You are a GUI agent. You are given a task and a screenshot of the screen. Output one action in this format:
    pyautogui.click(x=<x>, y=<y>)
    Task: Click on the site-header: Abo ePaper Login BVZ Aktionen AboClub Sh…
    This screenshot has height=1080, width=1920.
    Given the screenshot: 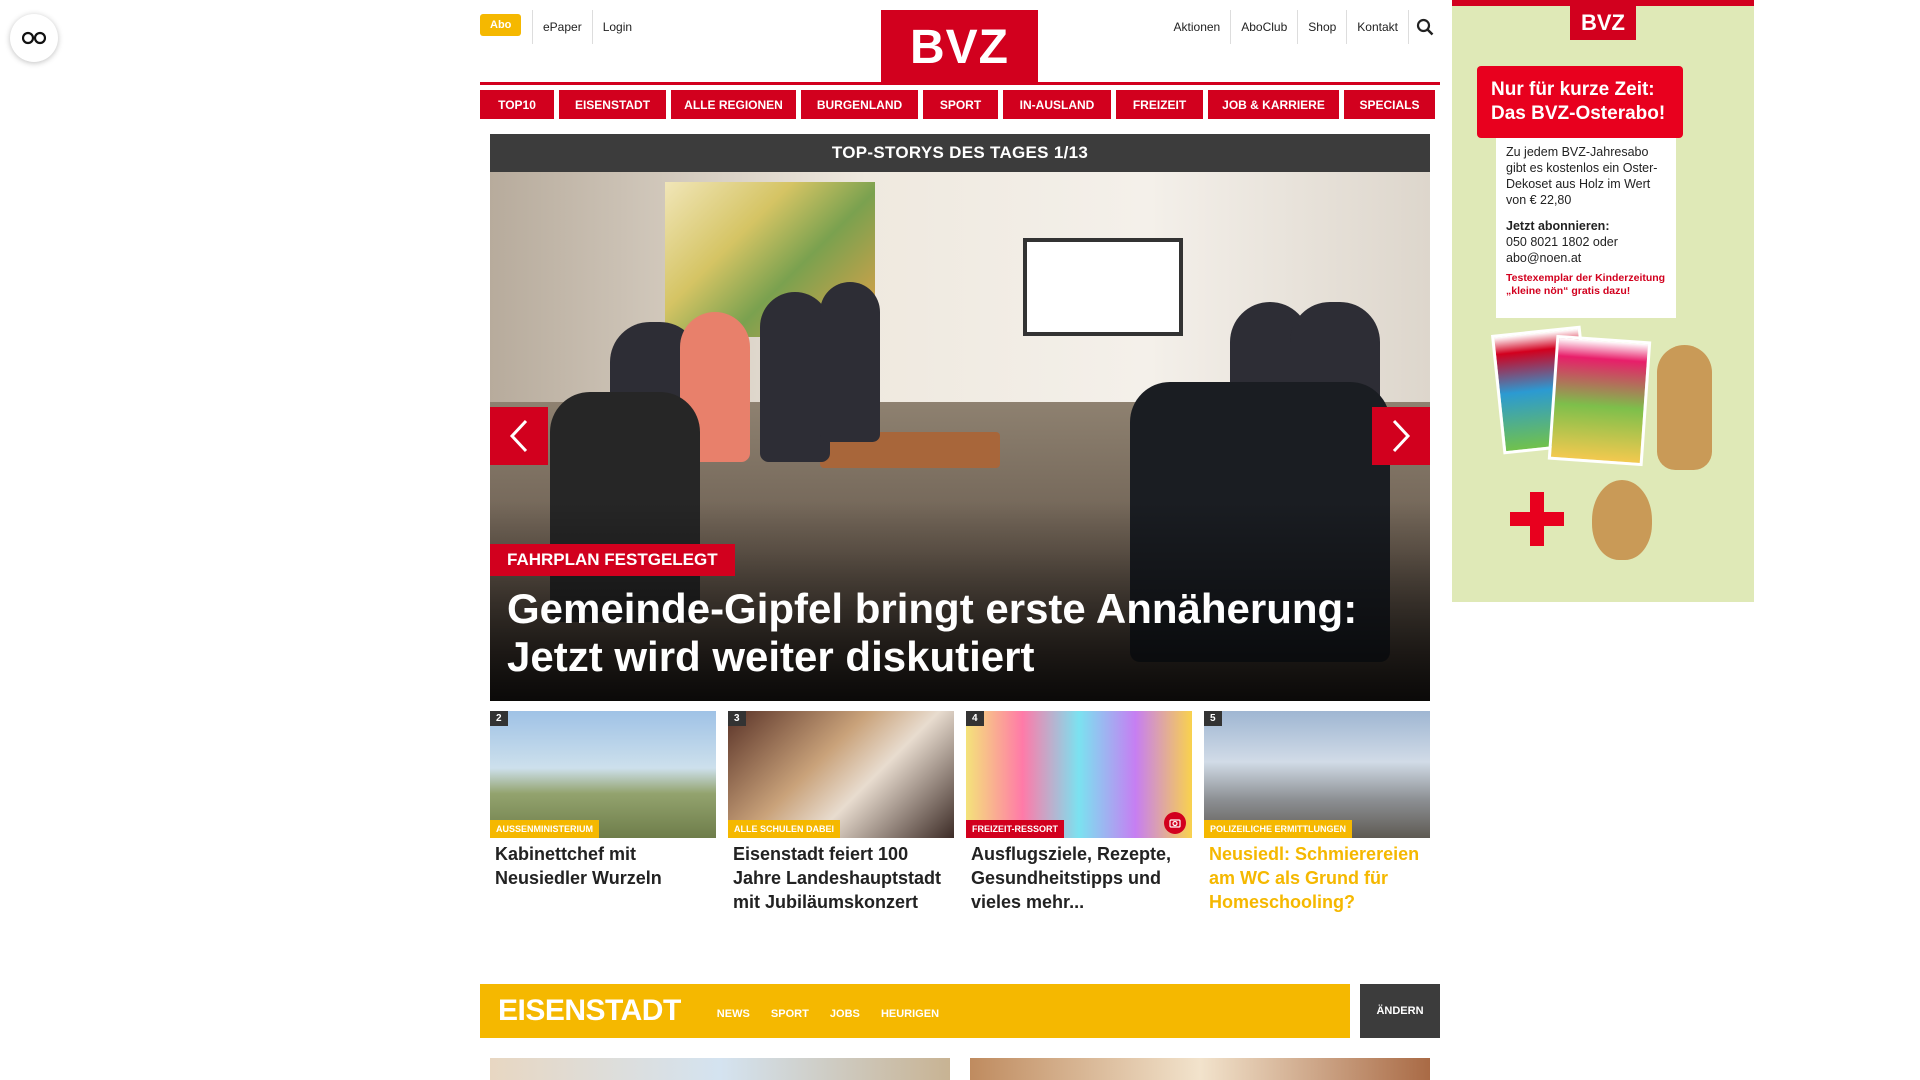 What is the action you would take?
    pyautogui.click(x=960, y=42)
    